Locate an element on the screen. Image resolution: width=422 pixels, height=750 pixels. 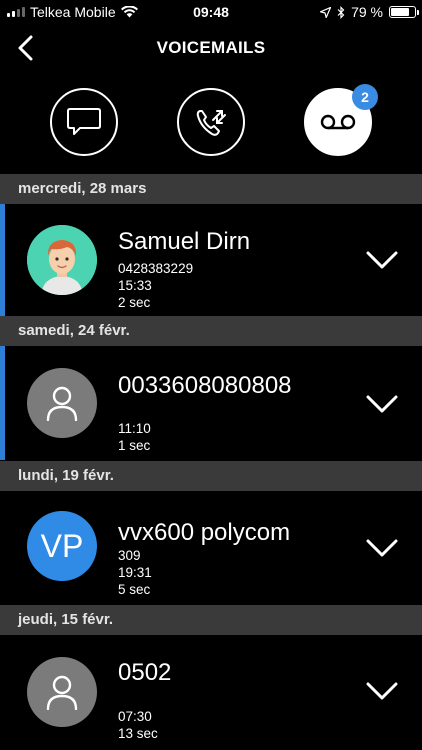
tab-voicemails: 2 is located at coordinates (341, 120).